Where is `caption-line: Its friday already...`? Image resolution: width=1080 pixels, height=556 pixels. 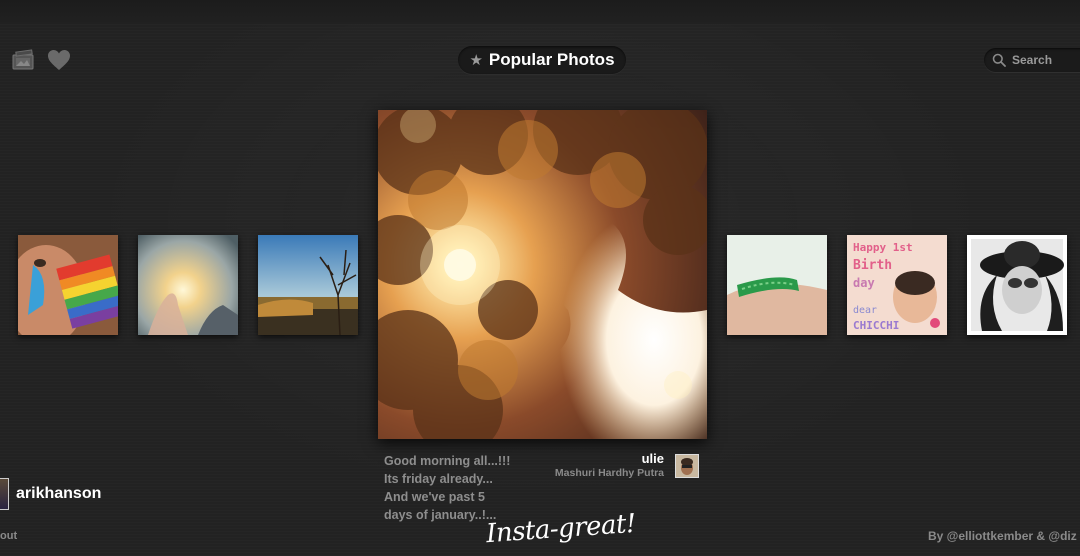
caption-line: Its friday already... is located at coordinates (438, 479).